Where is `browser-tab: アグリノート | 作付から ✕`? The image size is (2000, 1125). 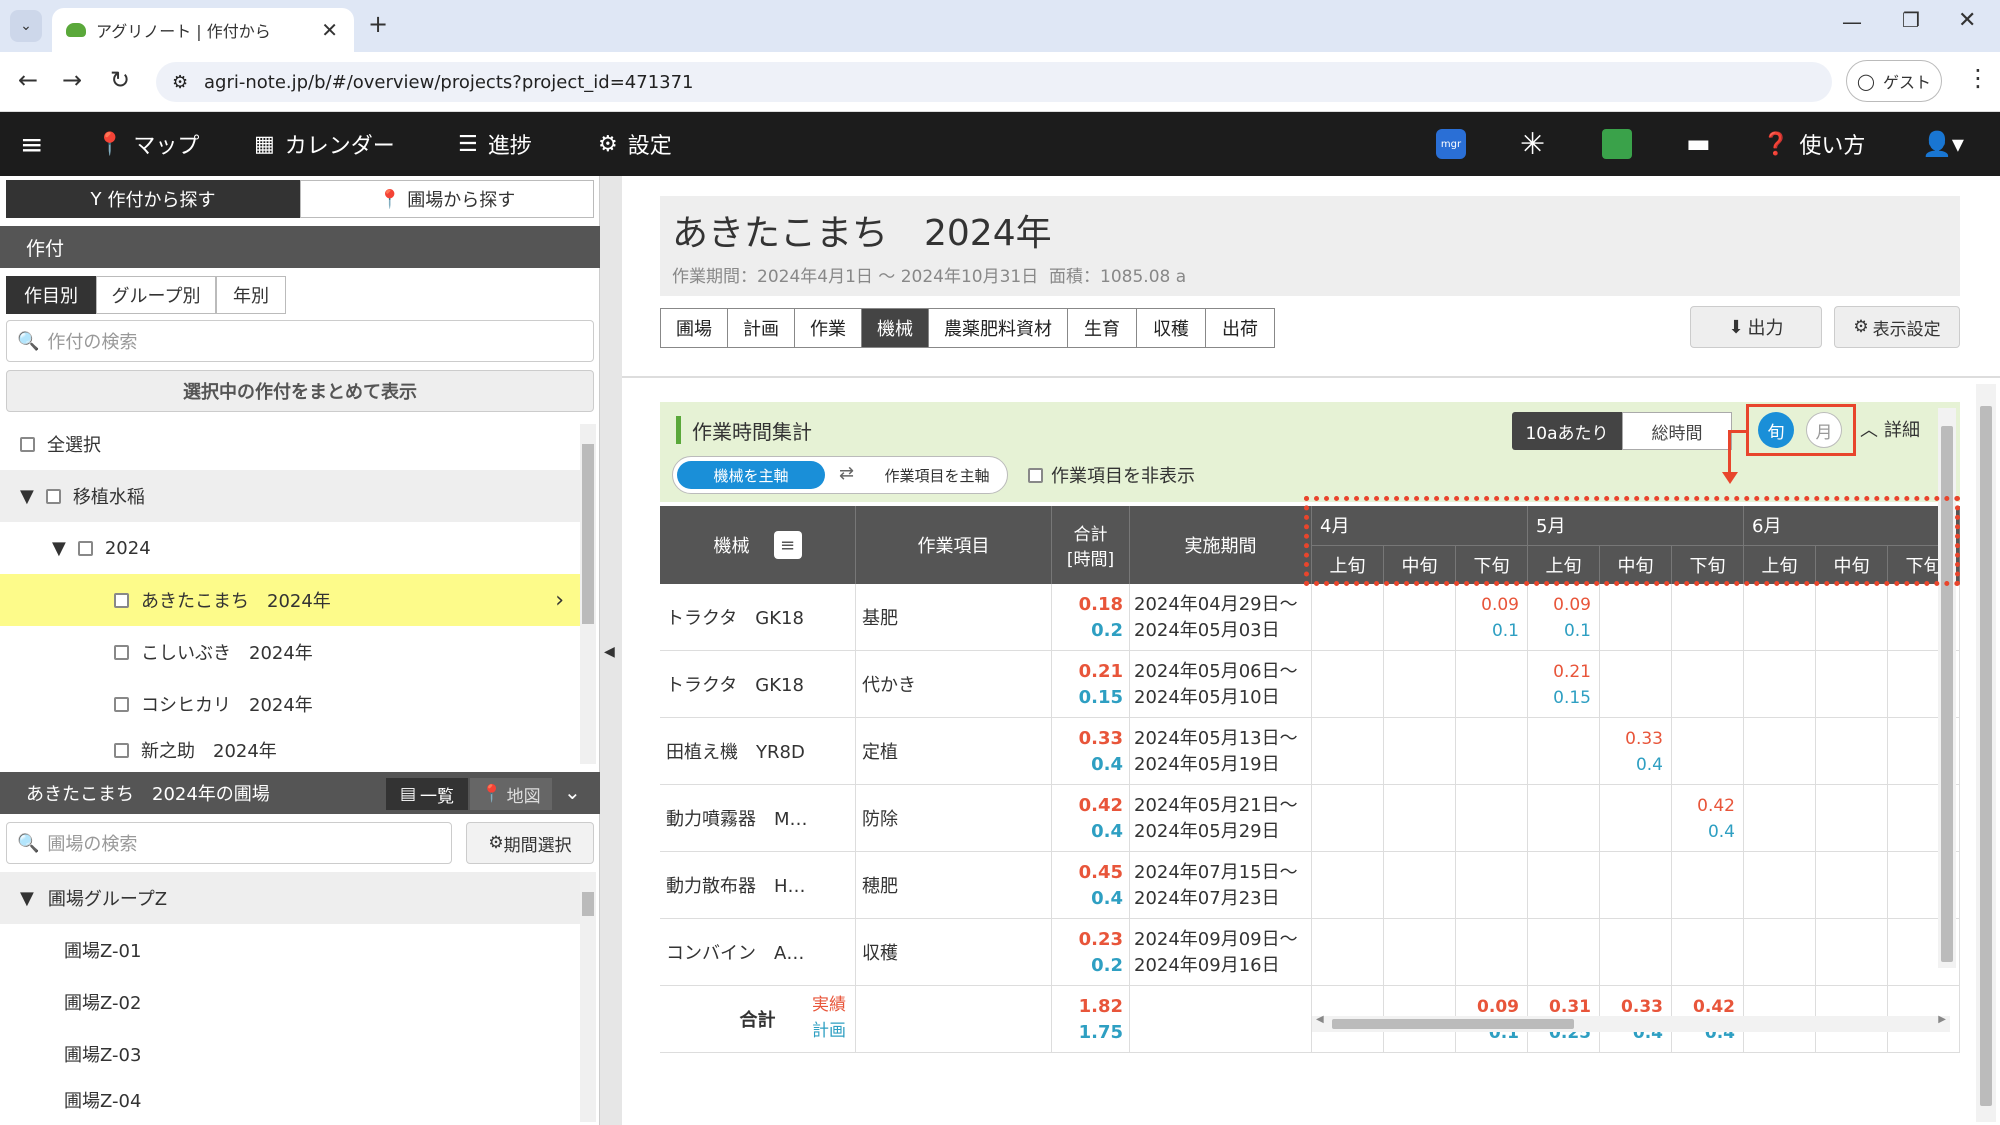 browser-tab: アグリノート | 作付から ✕ is located at coordinates (203, 30).